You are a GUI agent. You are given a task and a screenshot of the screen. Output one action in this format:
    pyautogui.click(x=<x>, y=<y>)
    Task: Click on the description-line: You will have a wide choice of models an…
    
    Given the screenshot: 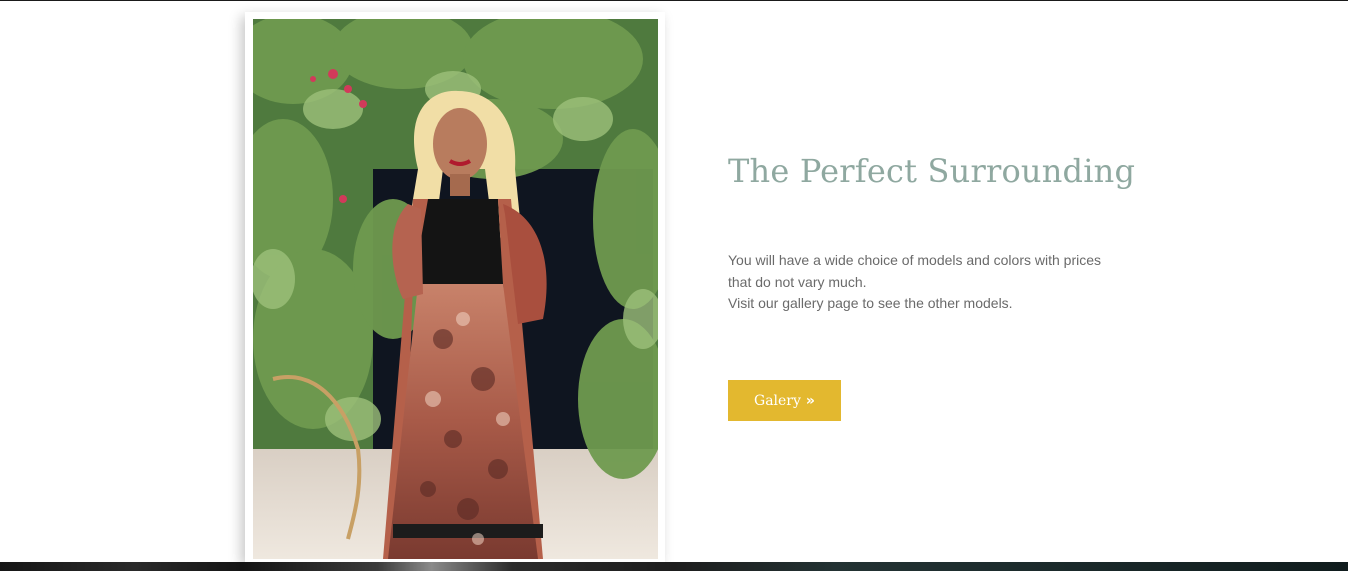 What is the action you would take?
    pyautogui.click(x=915, y=260)
    